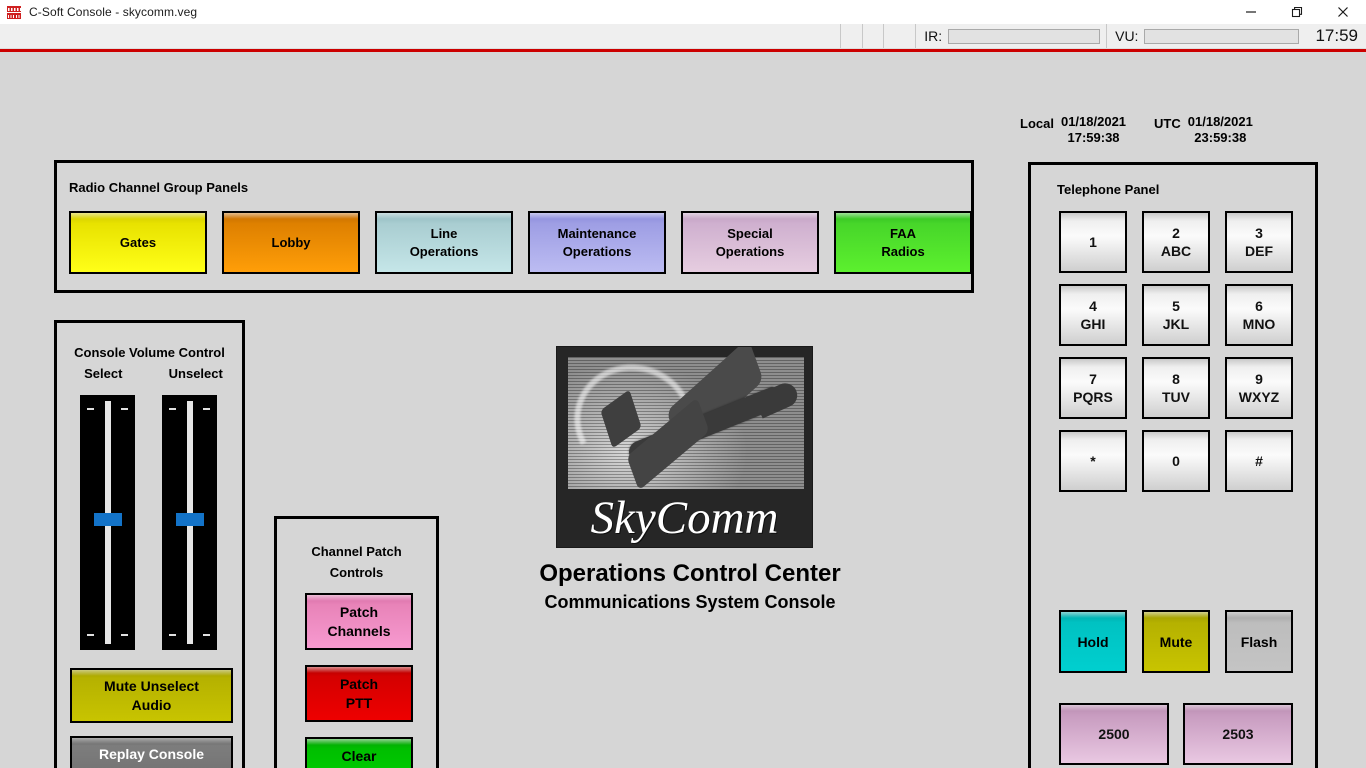 This screenshot has height=768, width=1366. Describe the element at coordinates (1093, 388) in the screenshot. I see `key-7: 7 PQRS` at that location.